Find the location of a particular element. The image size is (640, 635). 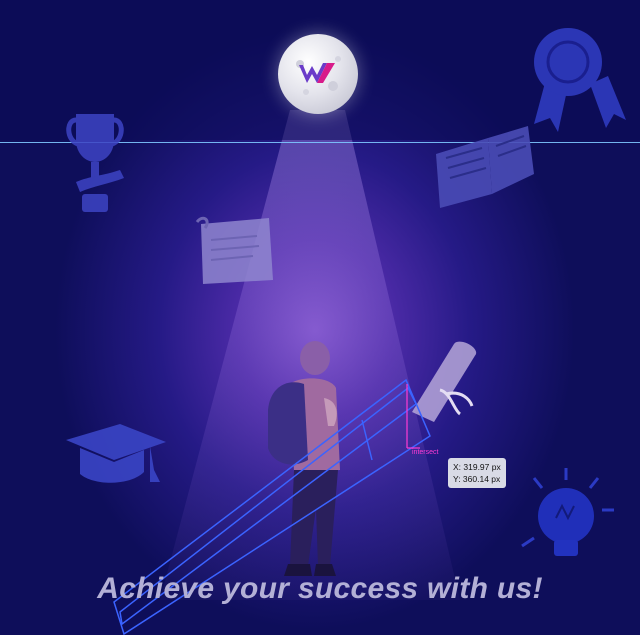

intersect-label: intersect is located at coordinates (425, 452).